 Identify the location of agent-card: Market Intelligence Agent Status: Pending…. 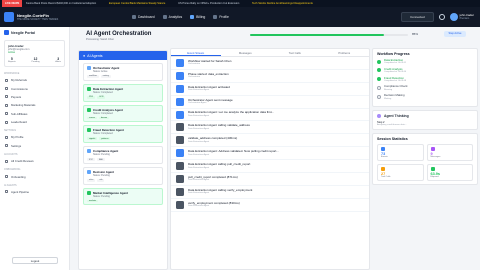
(123, 196).